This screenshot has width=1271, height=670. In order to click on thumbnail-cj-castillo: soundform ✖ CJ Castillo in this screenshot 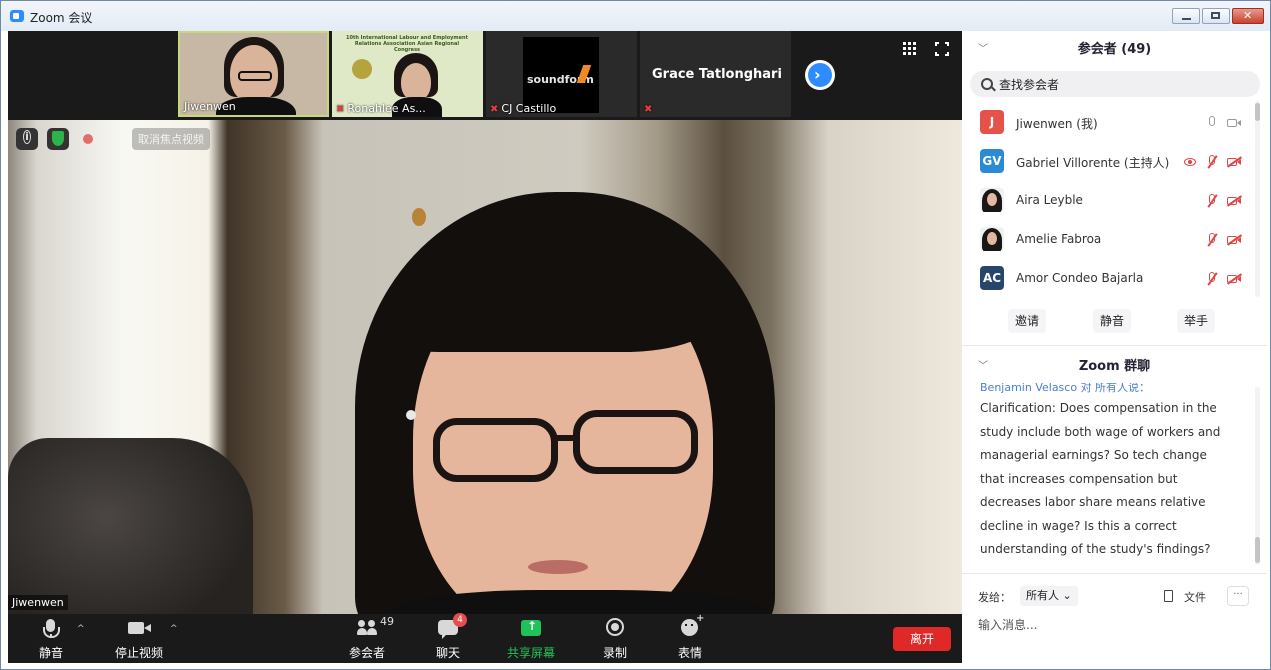, I will do `click(561, 74)`.